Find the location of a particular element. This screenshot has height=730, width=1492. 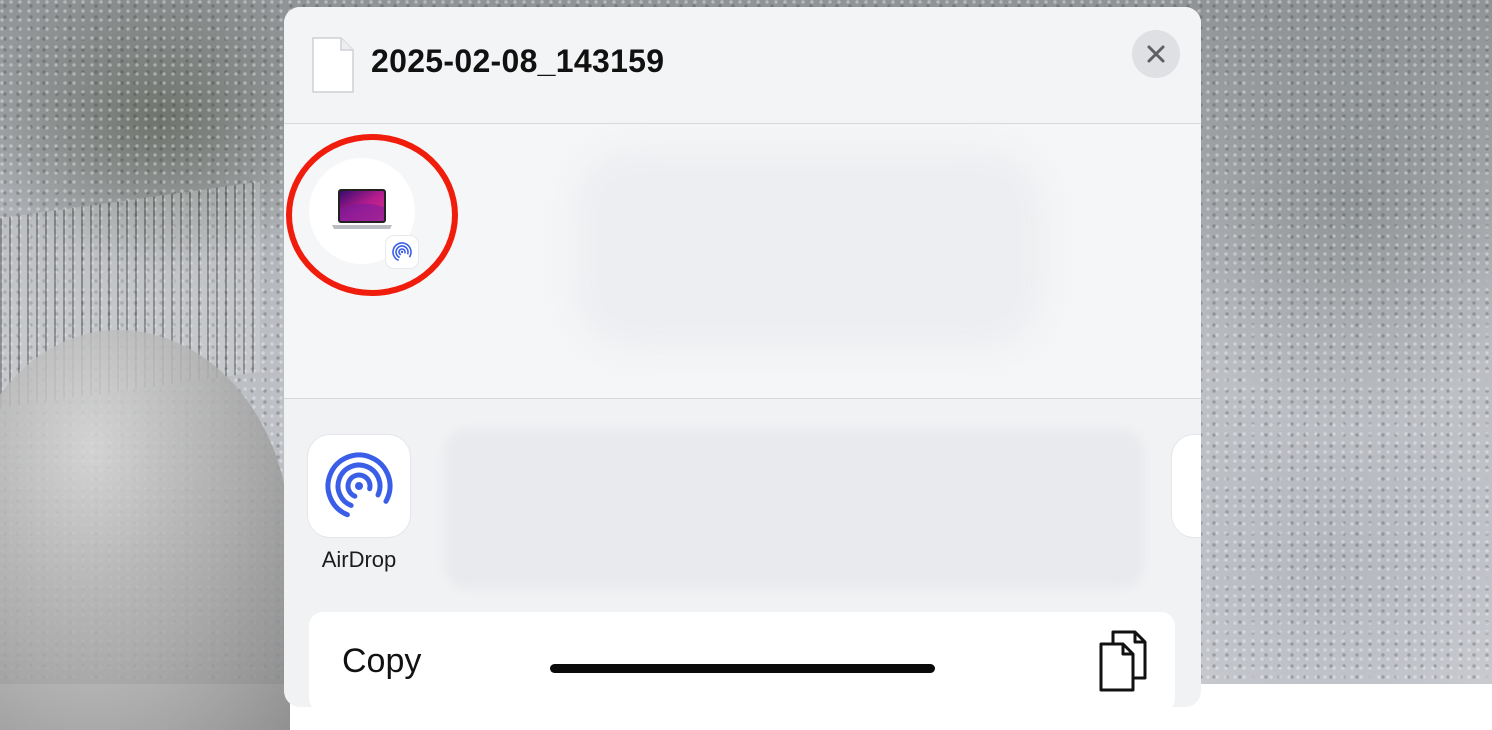

document-icon is located at coordinates (333, 65).